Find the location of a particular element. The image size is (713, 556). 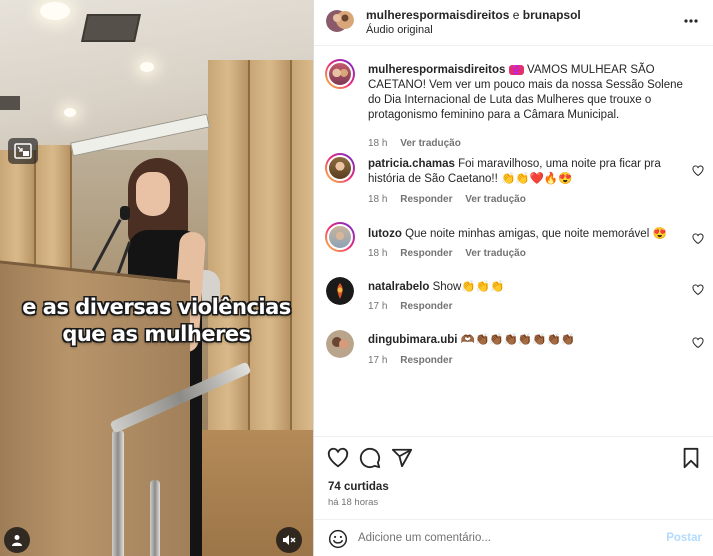

comment-icon is located at coordinates (370, 458).